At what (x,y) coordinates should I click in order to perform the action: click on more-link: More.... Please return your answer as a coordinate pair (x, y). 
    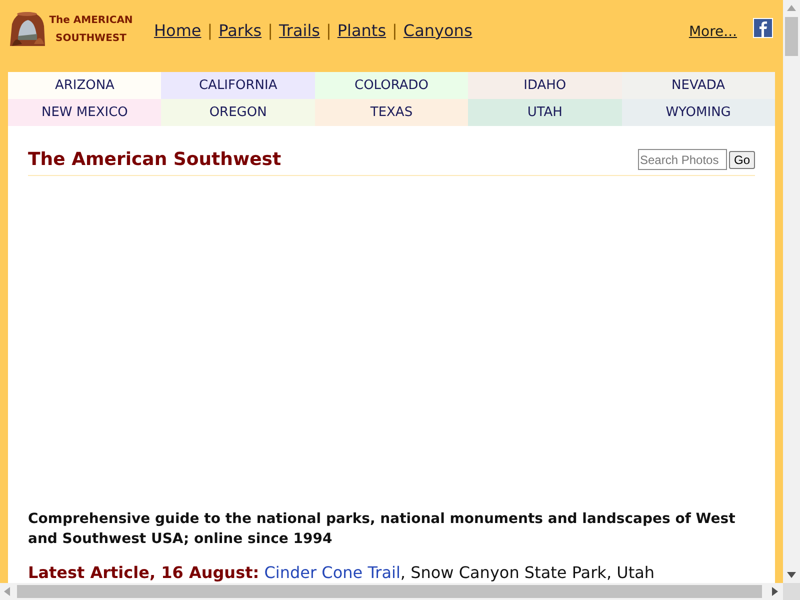
    Looking at the image, I should click on (712, 32).